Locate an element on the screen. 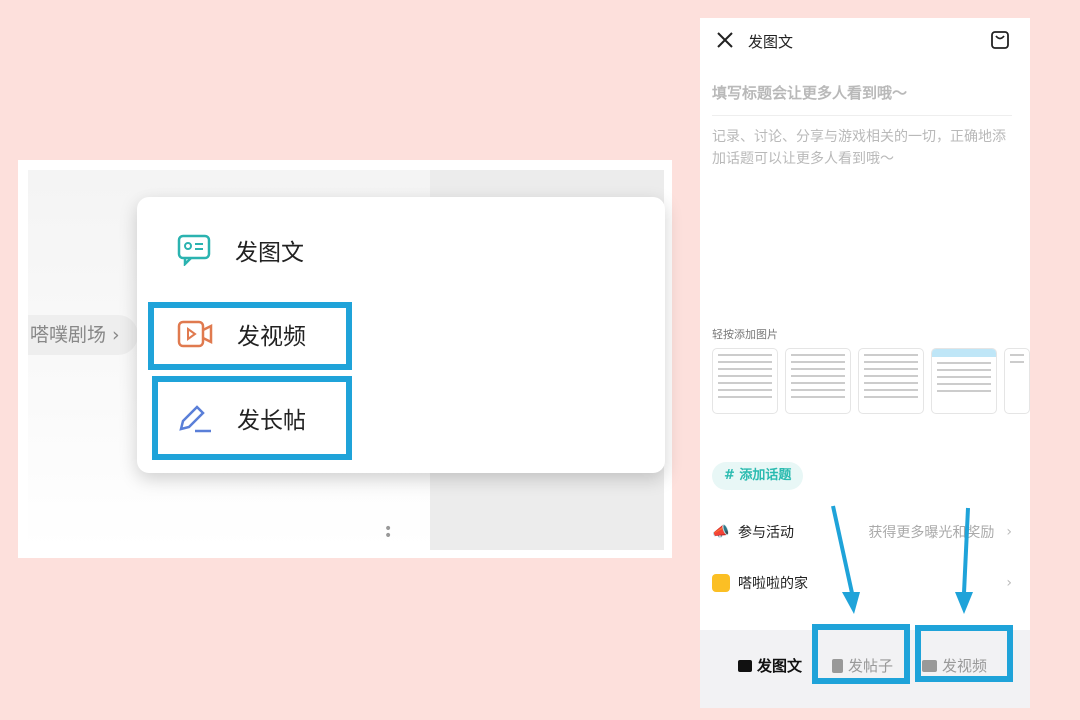 The image size is (1080, 720). menu-item-image-text: 发图文 is located at coordinates (240, 250).